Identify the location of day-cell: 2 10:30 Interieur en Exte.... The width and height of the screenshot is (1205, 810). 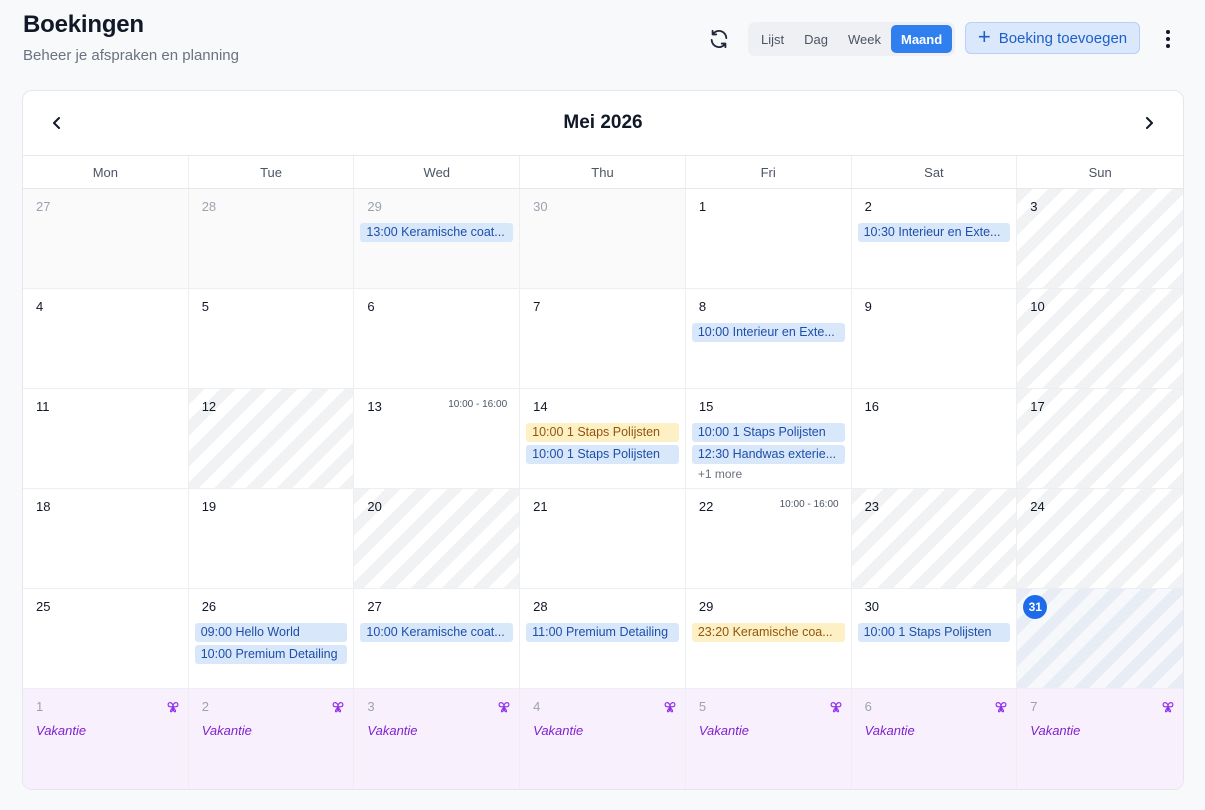
(934, 239).